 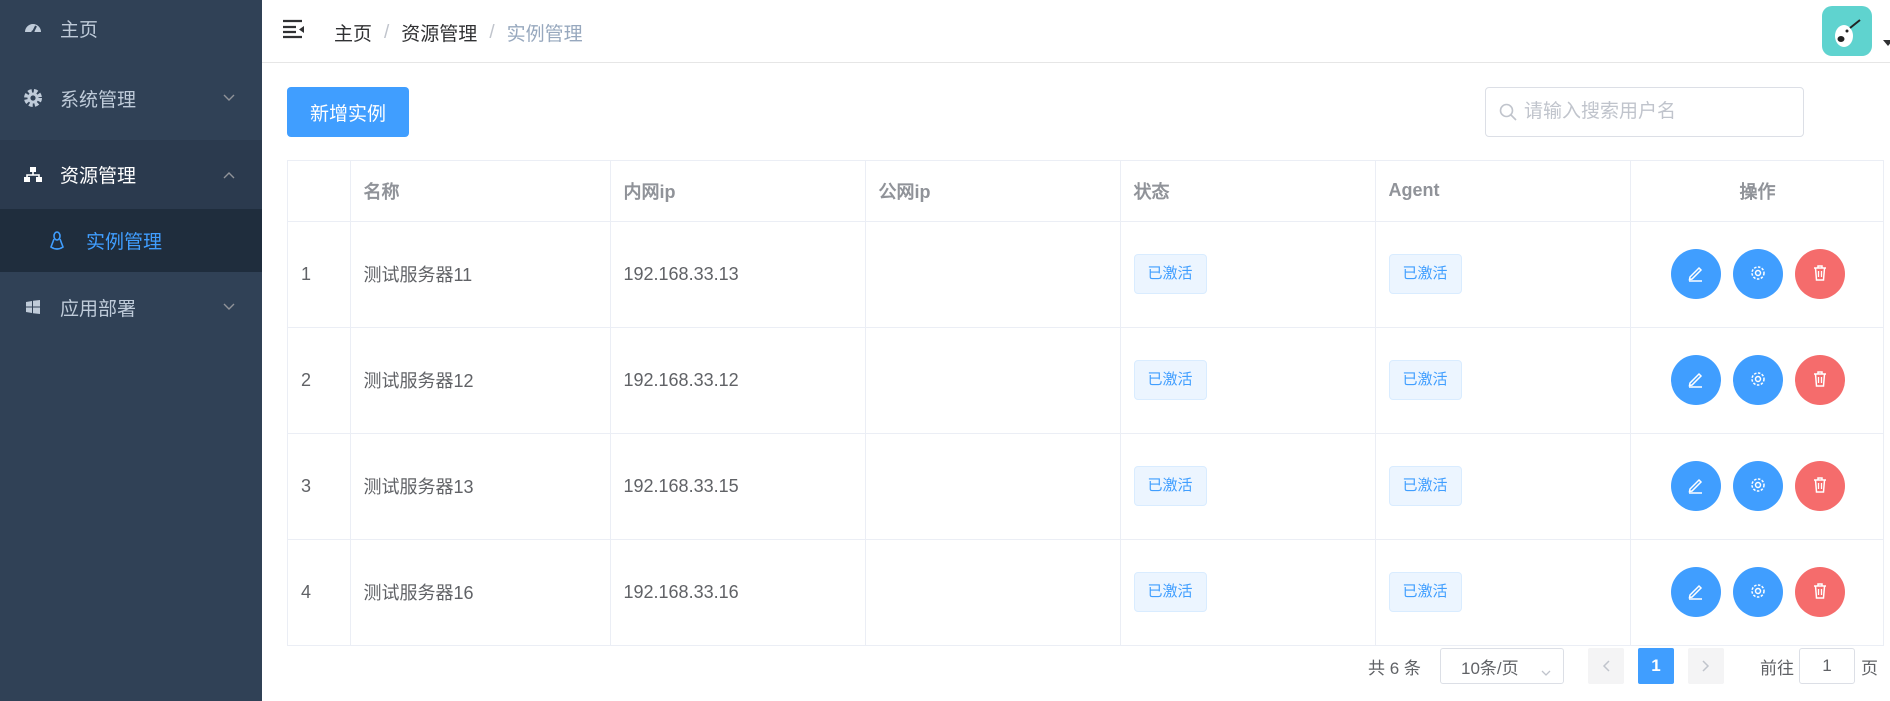 What do you see at coordinates (993, 191) in the screenshot?
I see `column-header-public-ip: 公网ip` at bounding box center [993, 191].